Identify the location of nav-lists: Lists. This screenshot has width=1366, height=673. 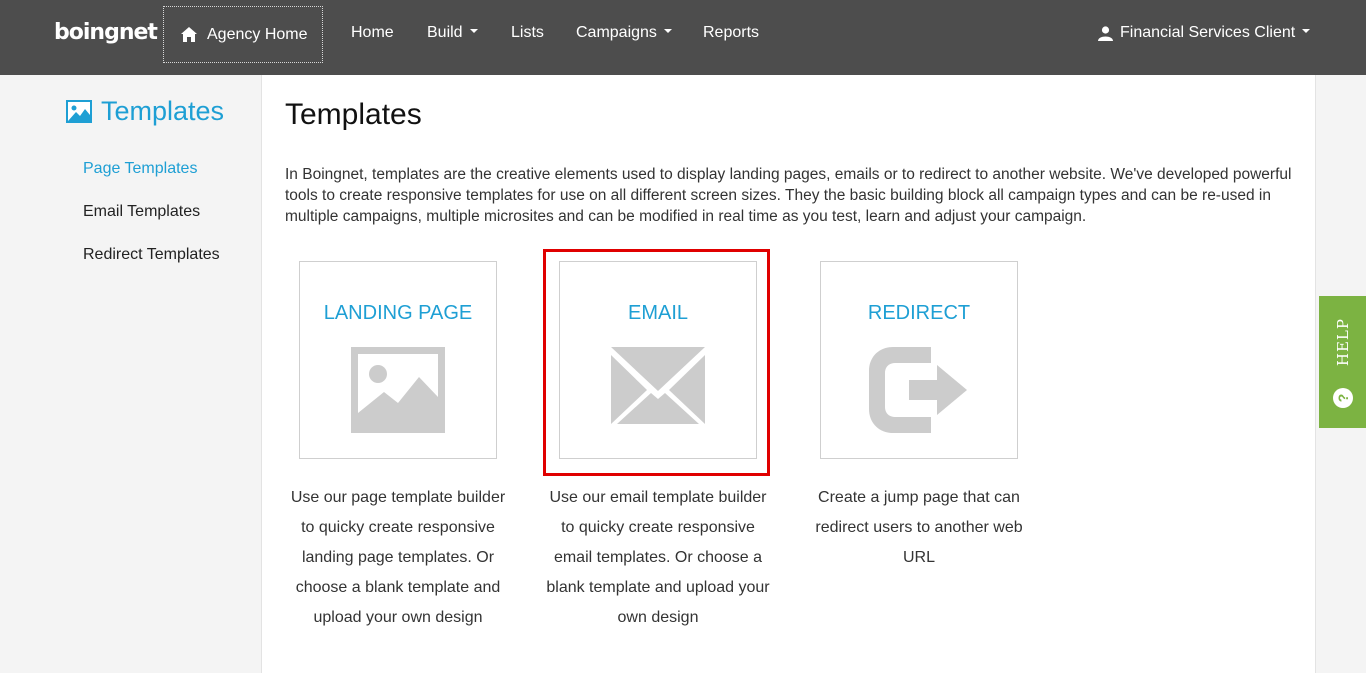
(527, 33).